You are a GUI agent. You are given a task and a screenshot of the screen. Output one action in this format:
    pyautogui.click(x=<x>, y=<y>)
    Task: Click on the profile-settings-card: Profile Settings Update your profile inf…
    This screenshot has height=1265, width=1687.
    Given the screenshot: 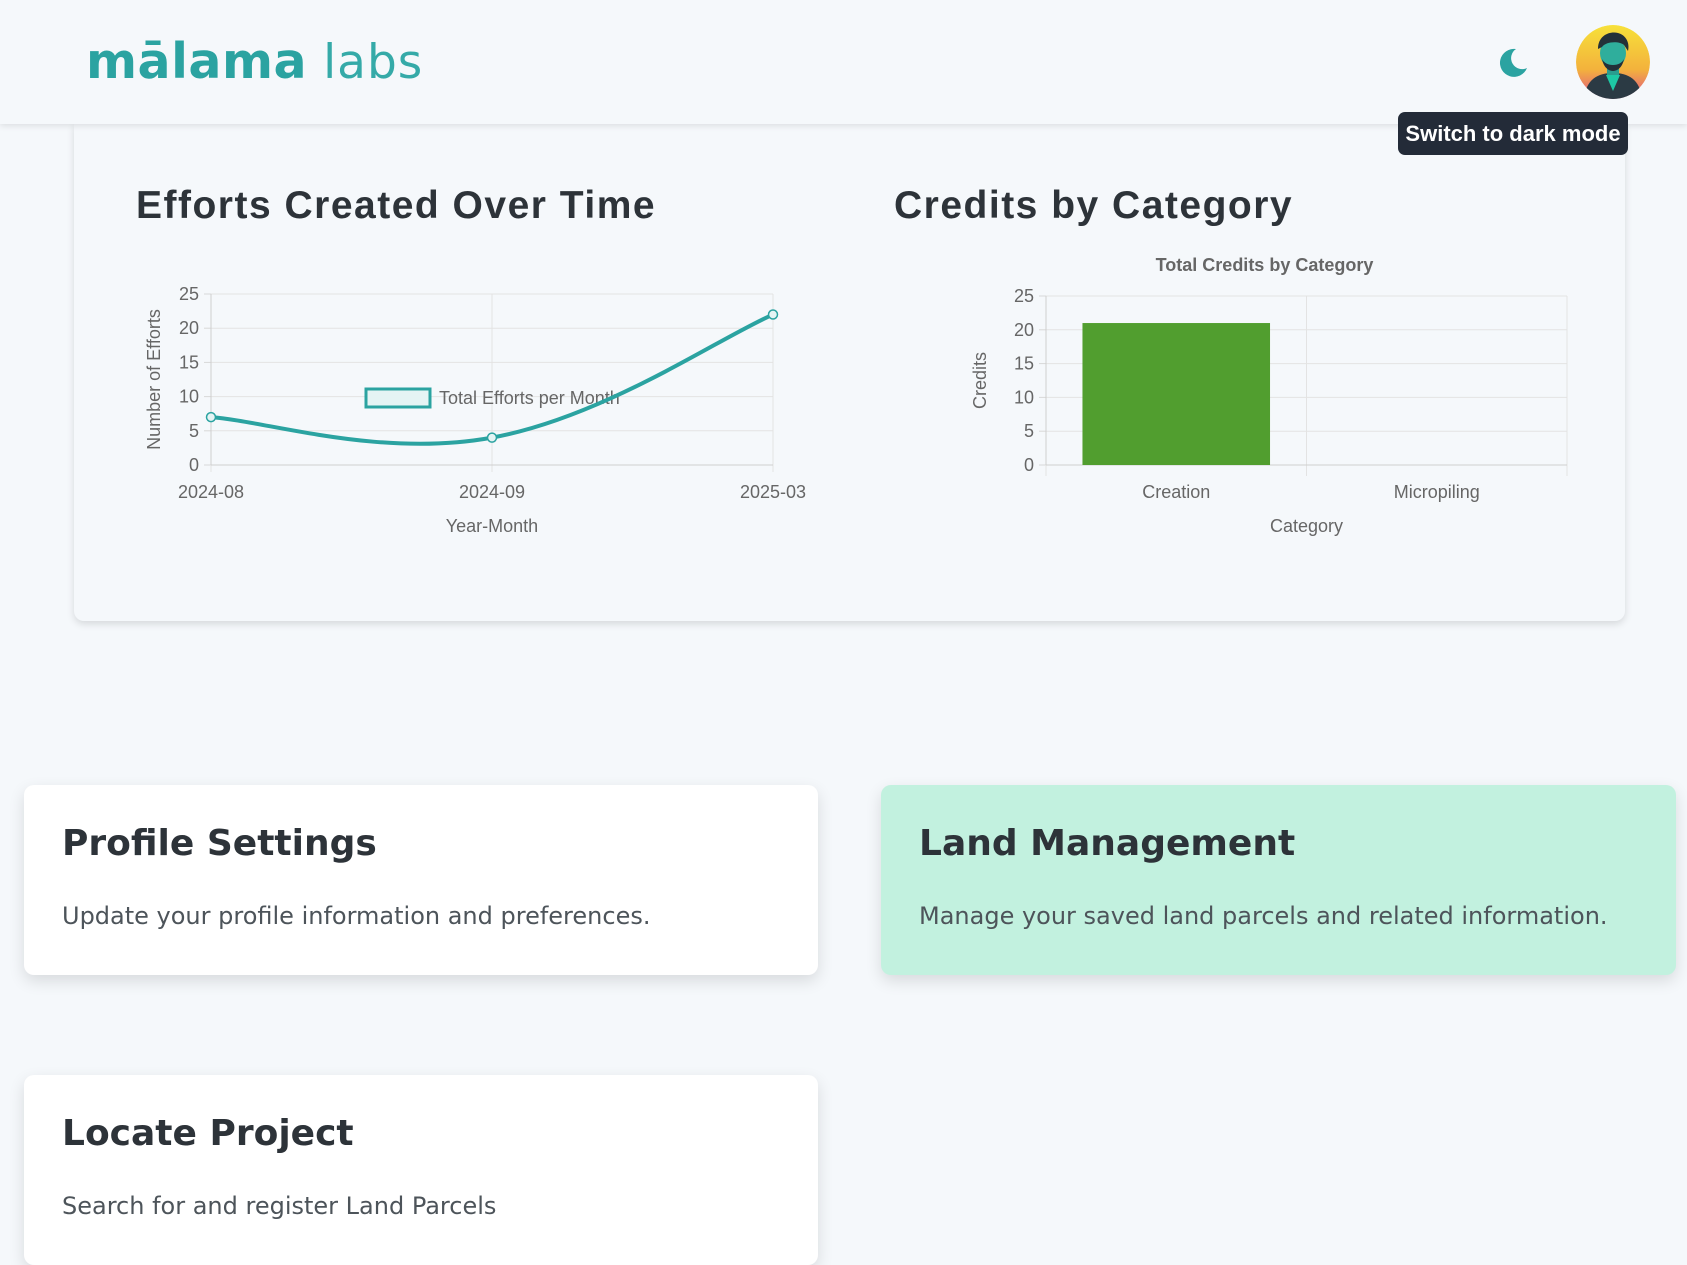 What is the action you would take?
    pyautogui.click(x=421, y=880)
    